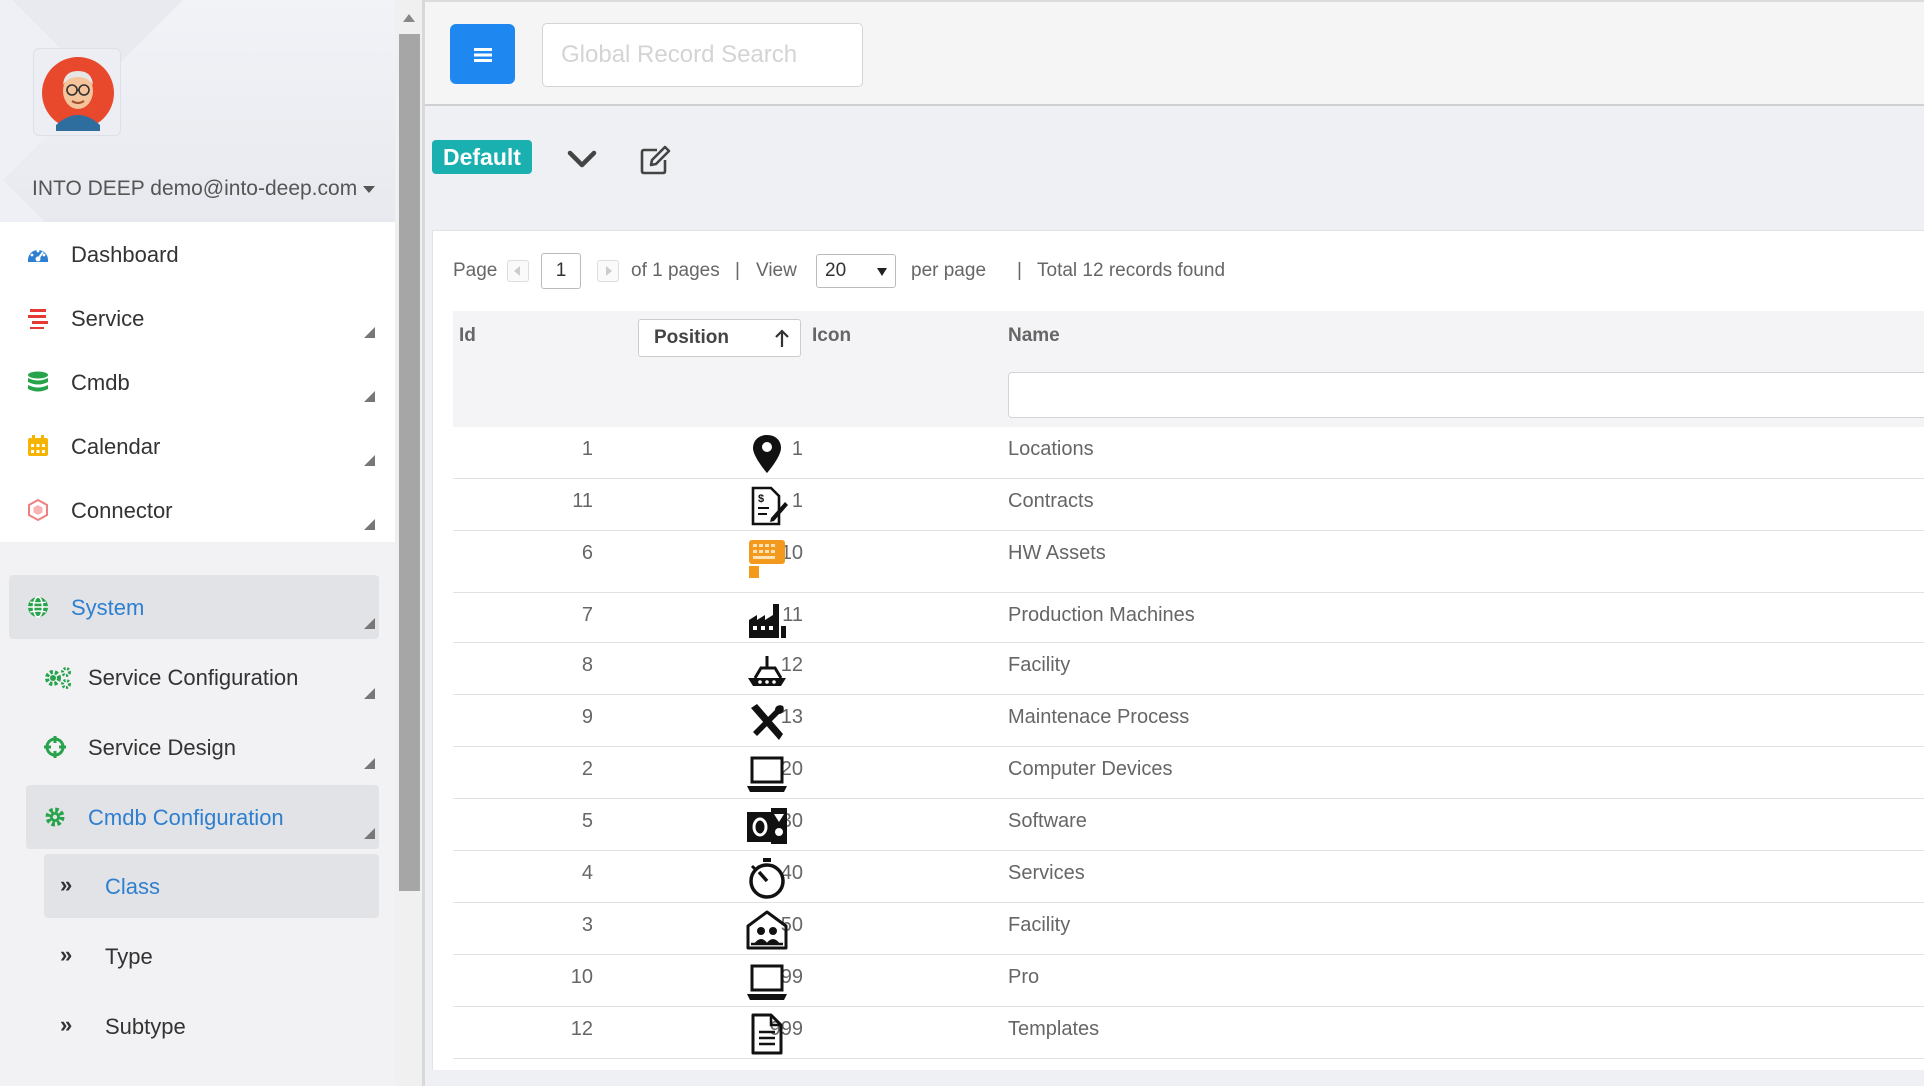  I want to click on view-label: View, so click(776, 270).